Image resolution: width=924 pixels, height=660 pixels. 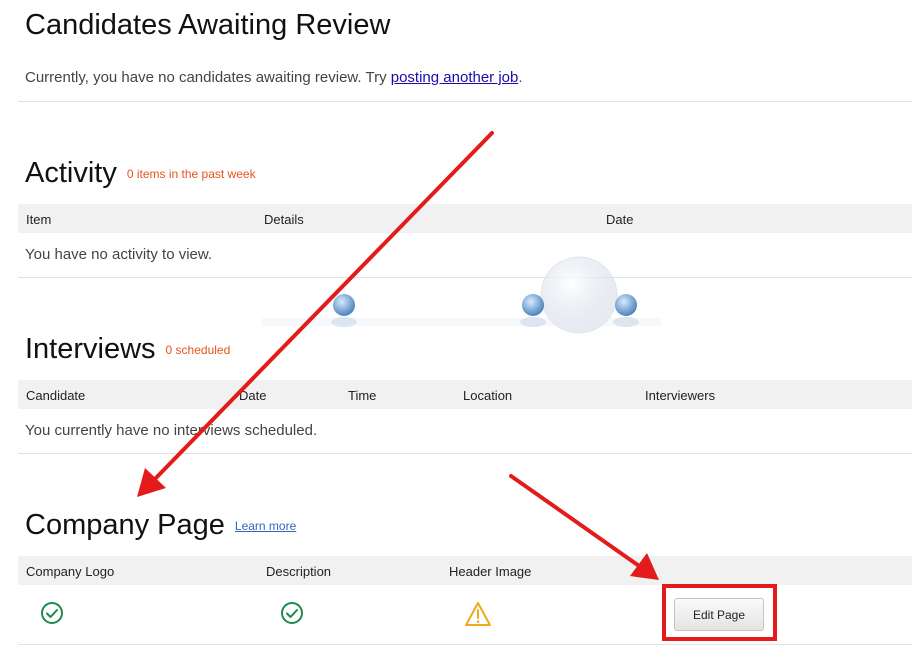 What do you see at coordinates (490, 571) in the screenshot?
I see `column-header-header-image: Header Image` at bounding box center [490, 571].